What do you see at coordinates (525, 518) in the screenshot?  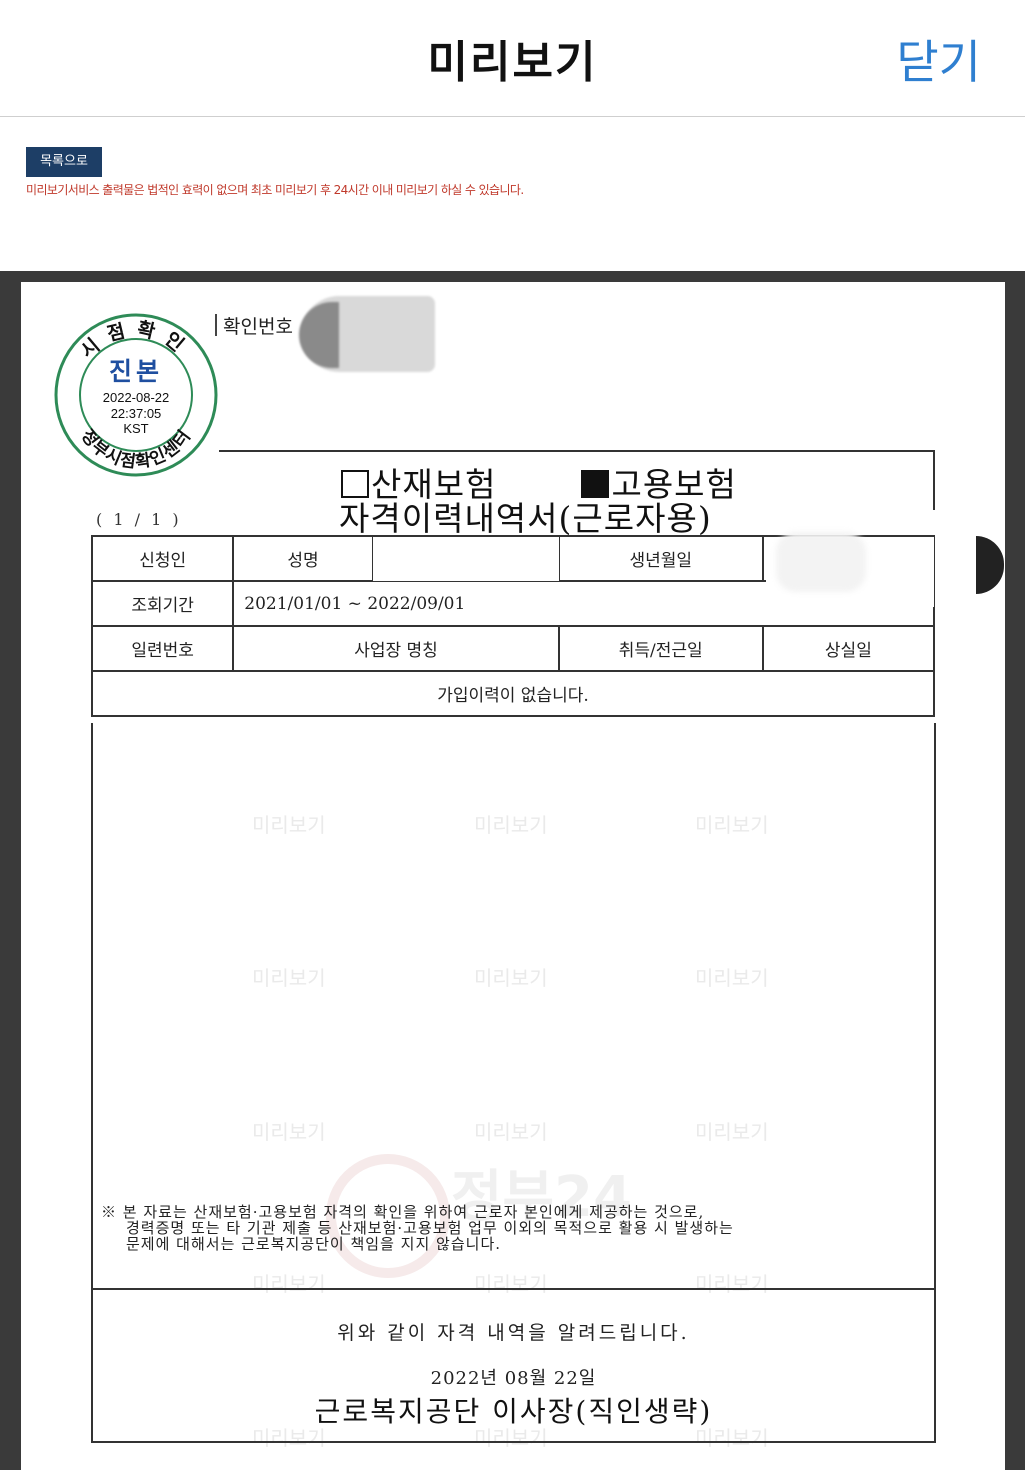 I see `document-title: 자격이력내역서(근로자용)` at bounding box center [525, 518].